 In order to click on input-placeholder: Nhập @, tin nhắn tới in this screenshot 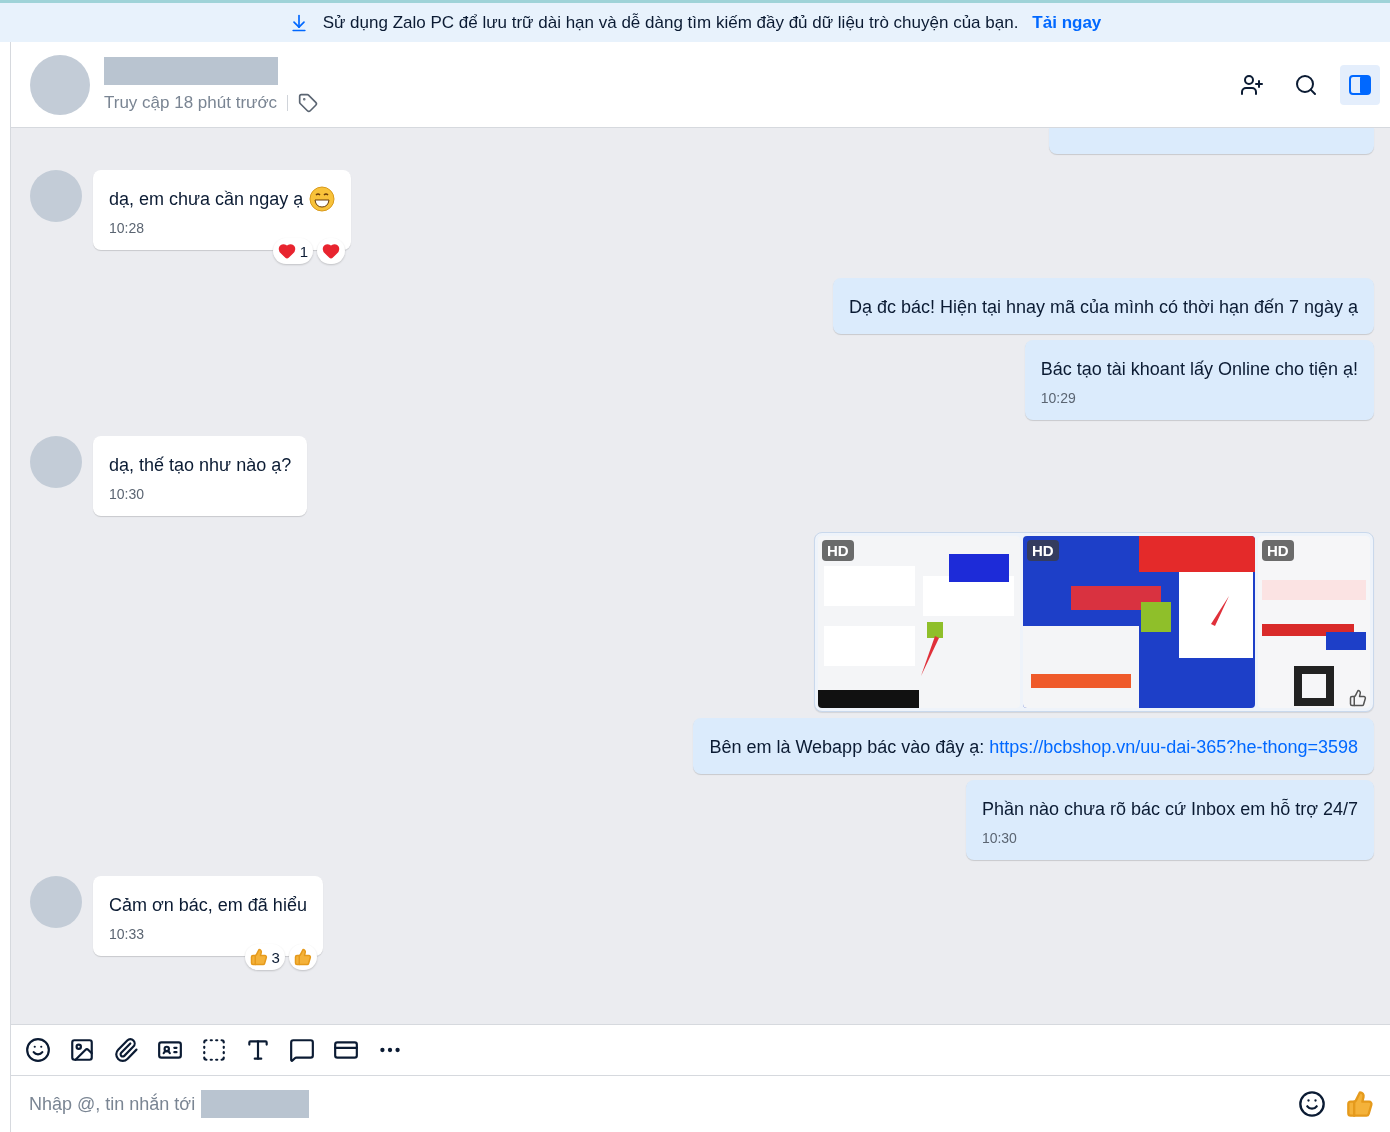, I will do `click(112, 1104)`.